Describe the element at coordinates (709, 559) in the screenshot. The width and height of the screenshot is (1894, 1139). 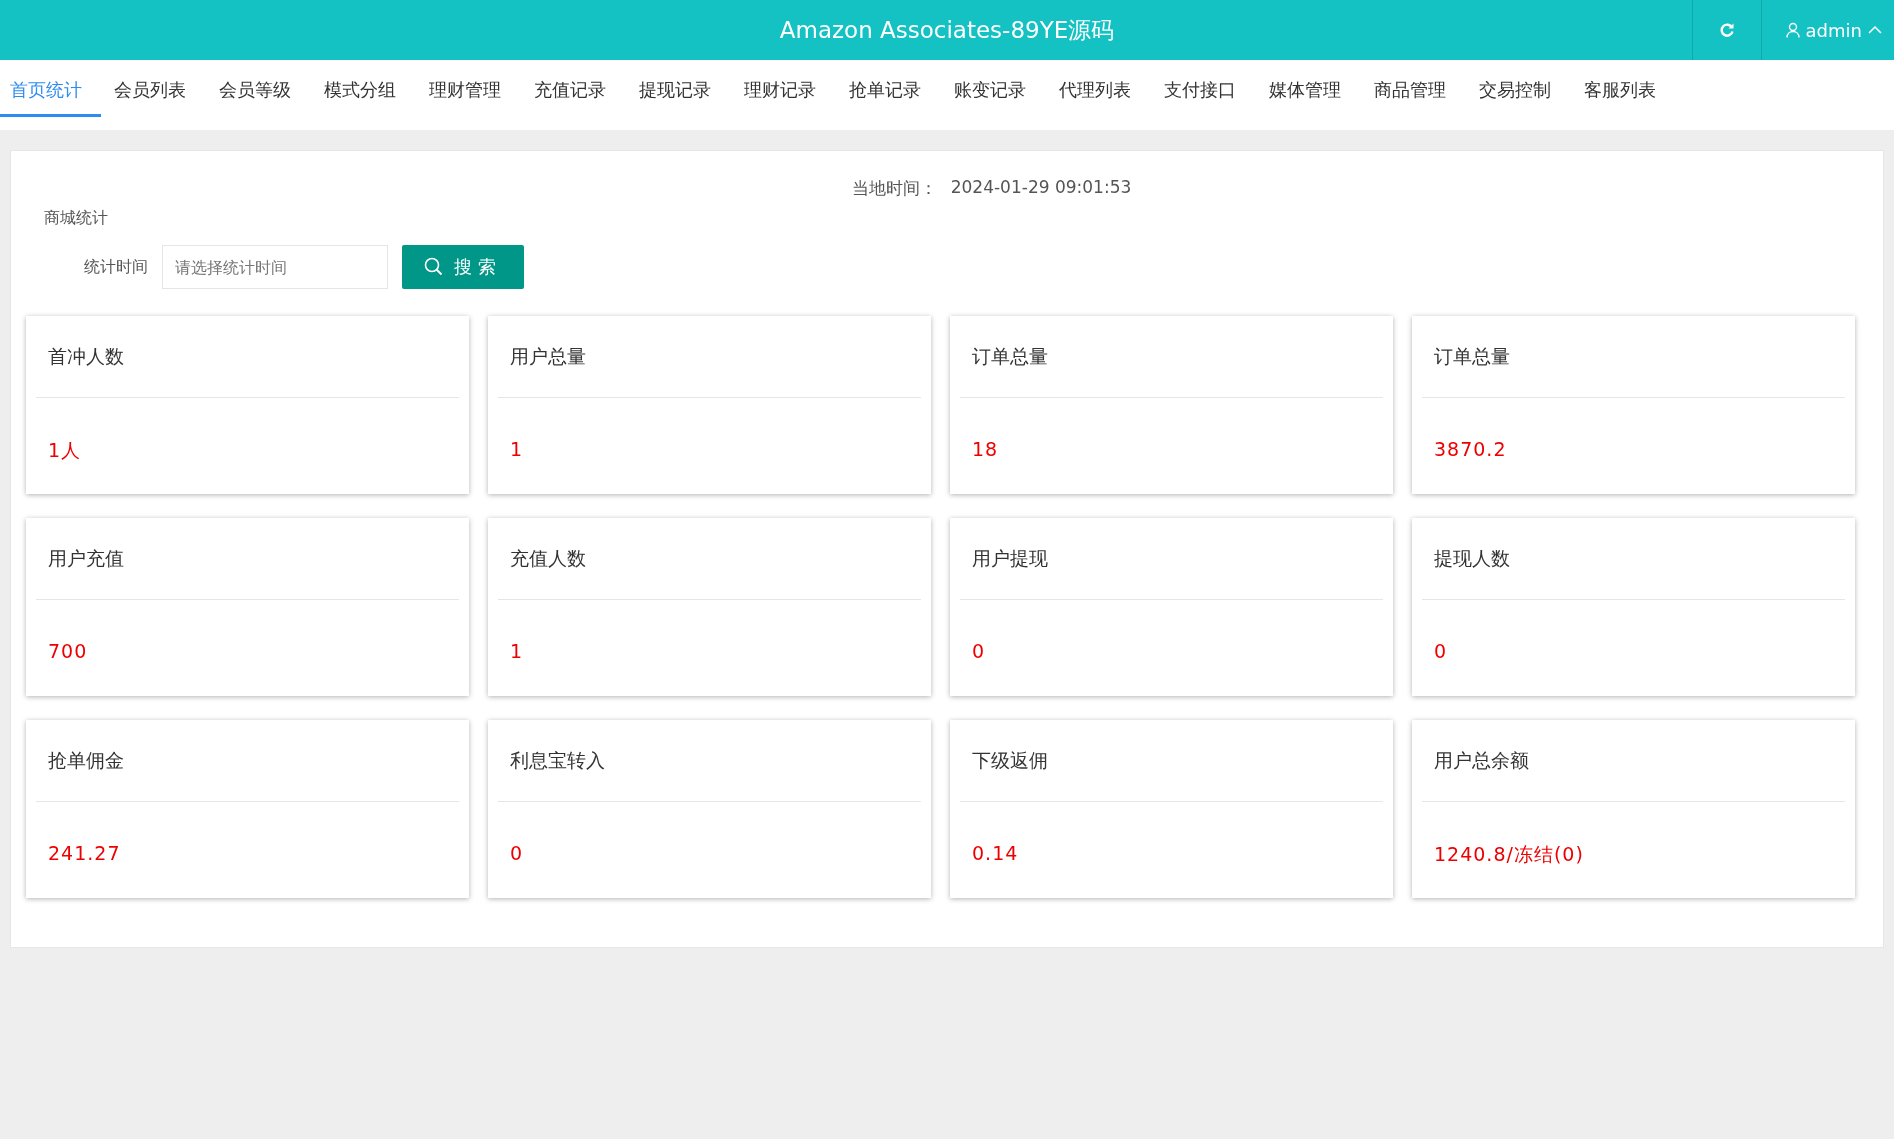
I see `card-title: 充值人数` at that location.